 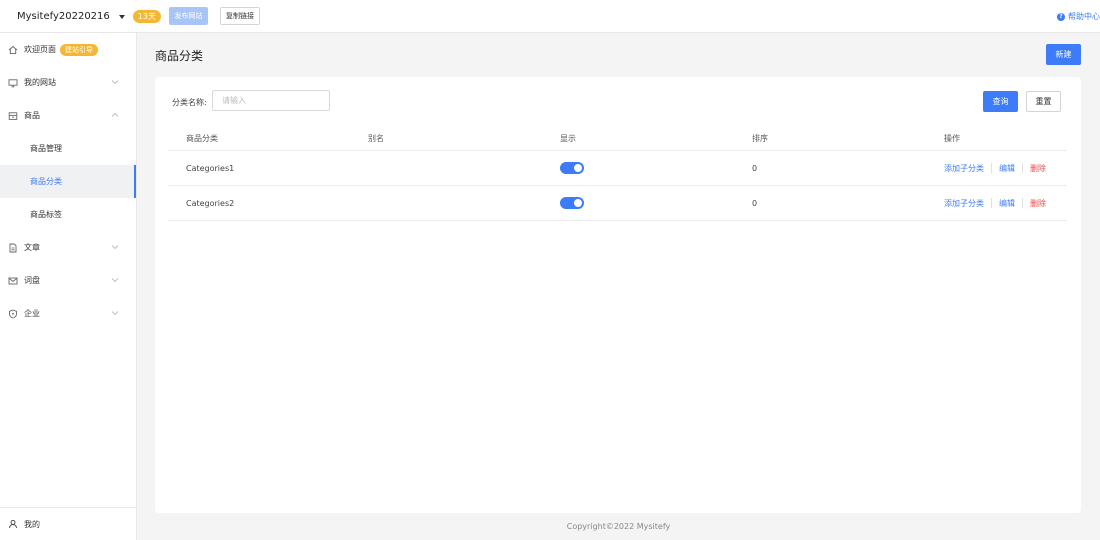 What do you see at coordinates (13, 314) in the screenshot?
I see `shield-icon` at bounding box center [13, 314].